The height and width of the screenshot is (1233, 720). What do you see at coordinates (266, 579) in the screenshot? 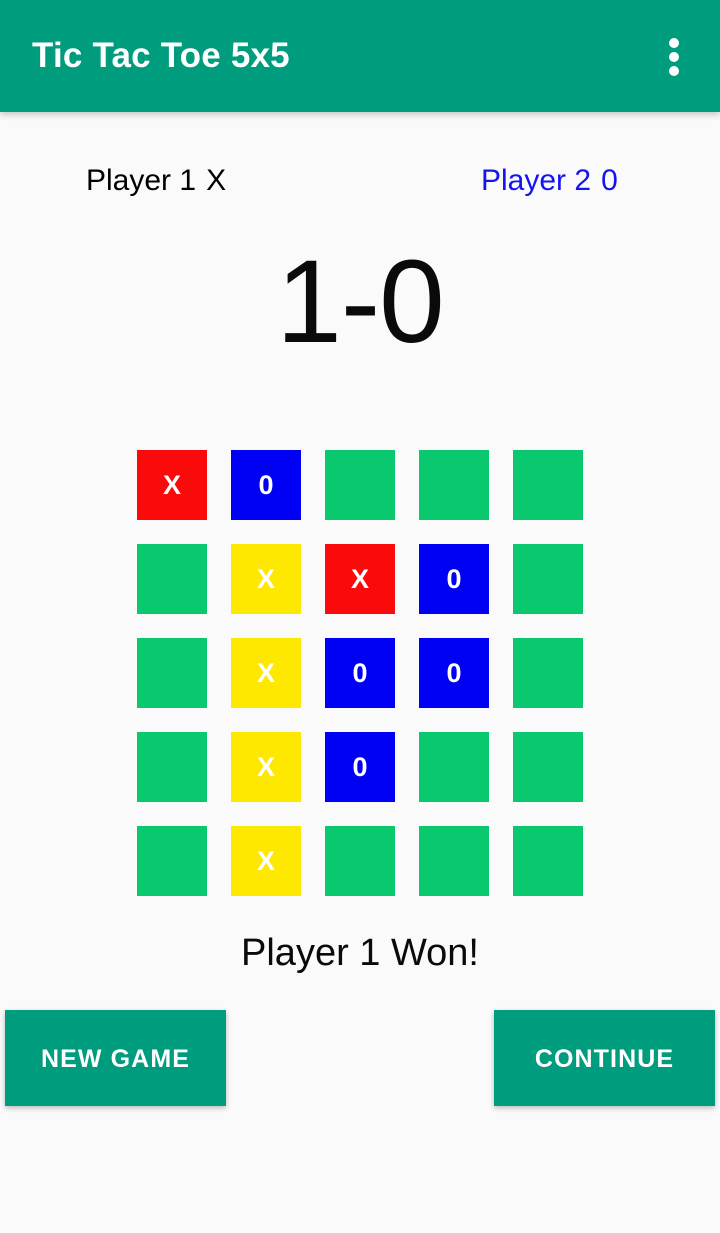
I see `board-cell-1-1: X` at bounding box center [266, 579].